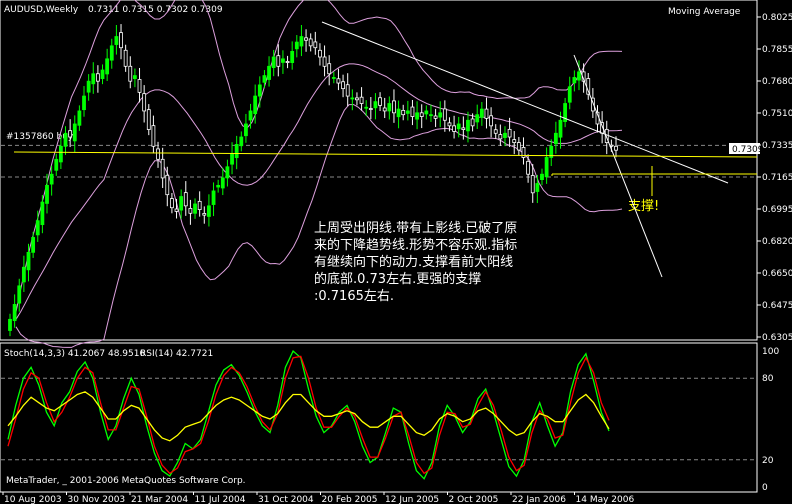  Describe the element at coordinates (768, 461) in the screenshot. I see `y-tick-label: 20` at that location.